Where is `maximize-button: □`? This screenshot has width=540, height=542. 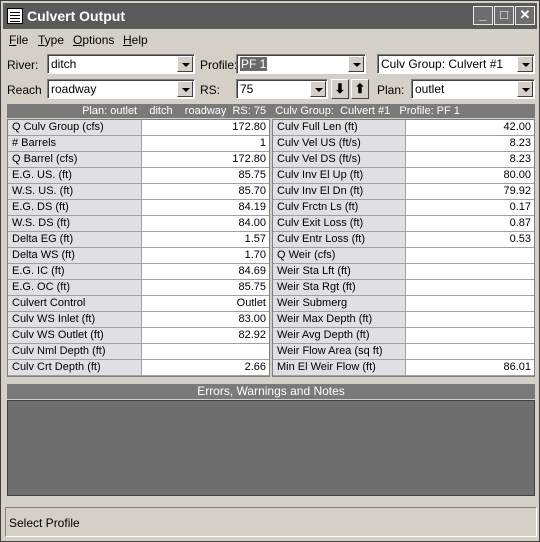
maximize-button: □ is located at coordinates (504, 15).